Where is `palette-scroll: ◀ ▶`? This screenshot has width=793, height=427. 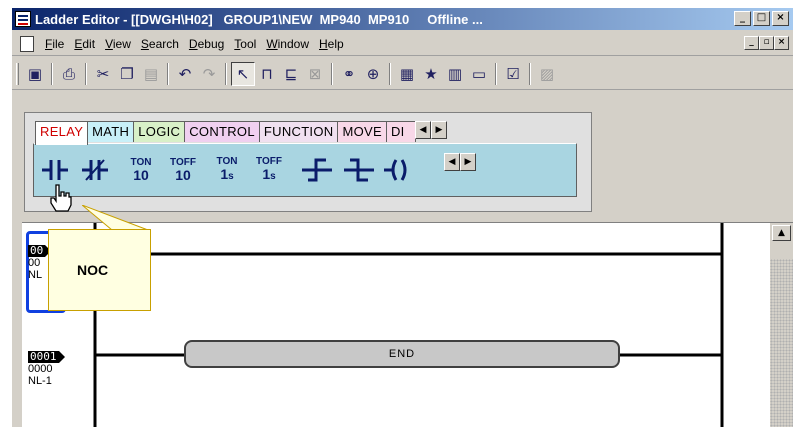
palette-scroll: ◀ ▶ is located at coordinates (460, 162).